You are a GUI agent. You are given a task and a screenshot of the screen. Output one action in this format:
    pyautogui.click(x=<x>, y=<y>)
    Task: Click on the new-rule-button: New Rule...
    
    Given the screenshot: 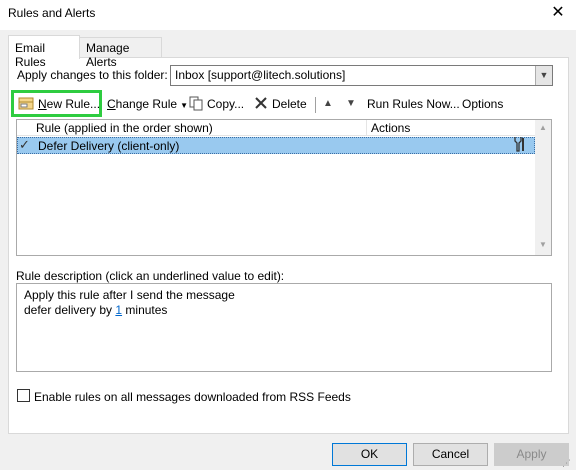 What is the action you would take?
    pyautogui.click(x=69, y=104)
    